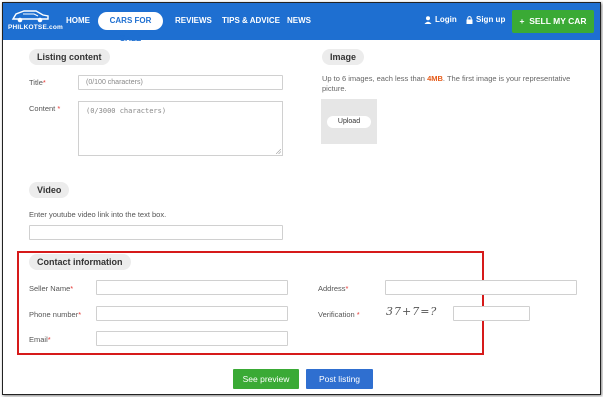  What do you see at coordinates (428, 19) in the screenshot?
I see `user-icon` at bounding box center [428, 19].